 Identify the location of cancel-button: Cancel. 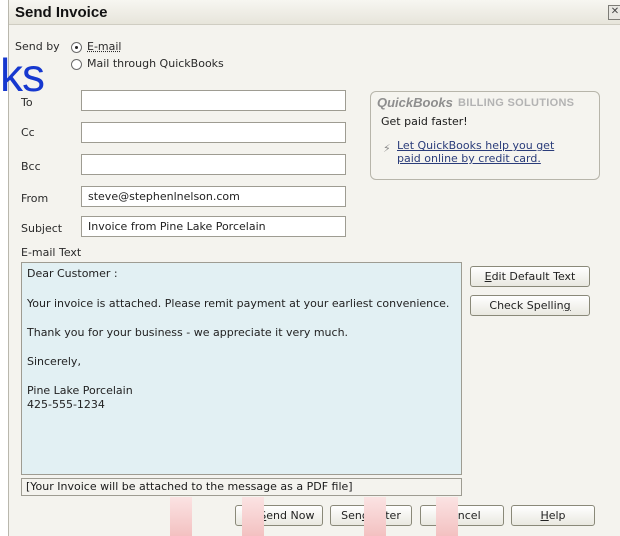
(462, 515).